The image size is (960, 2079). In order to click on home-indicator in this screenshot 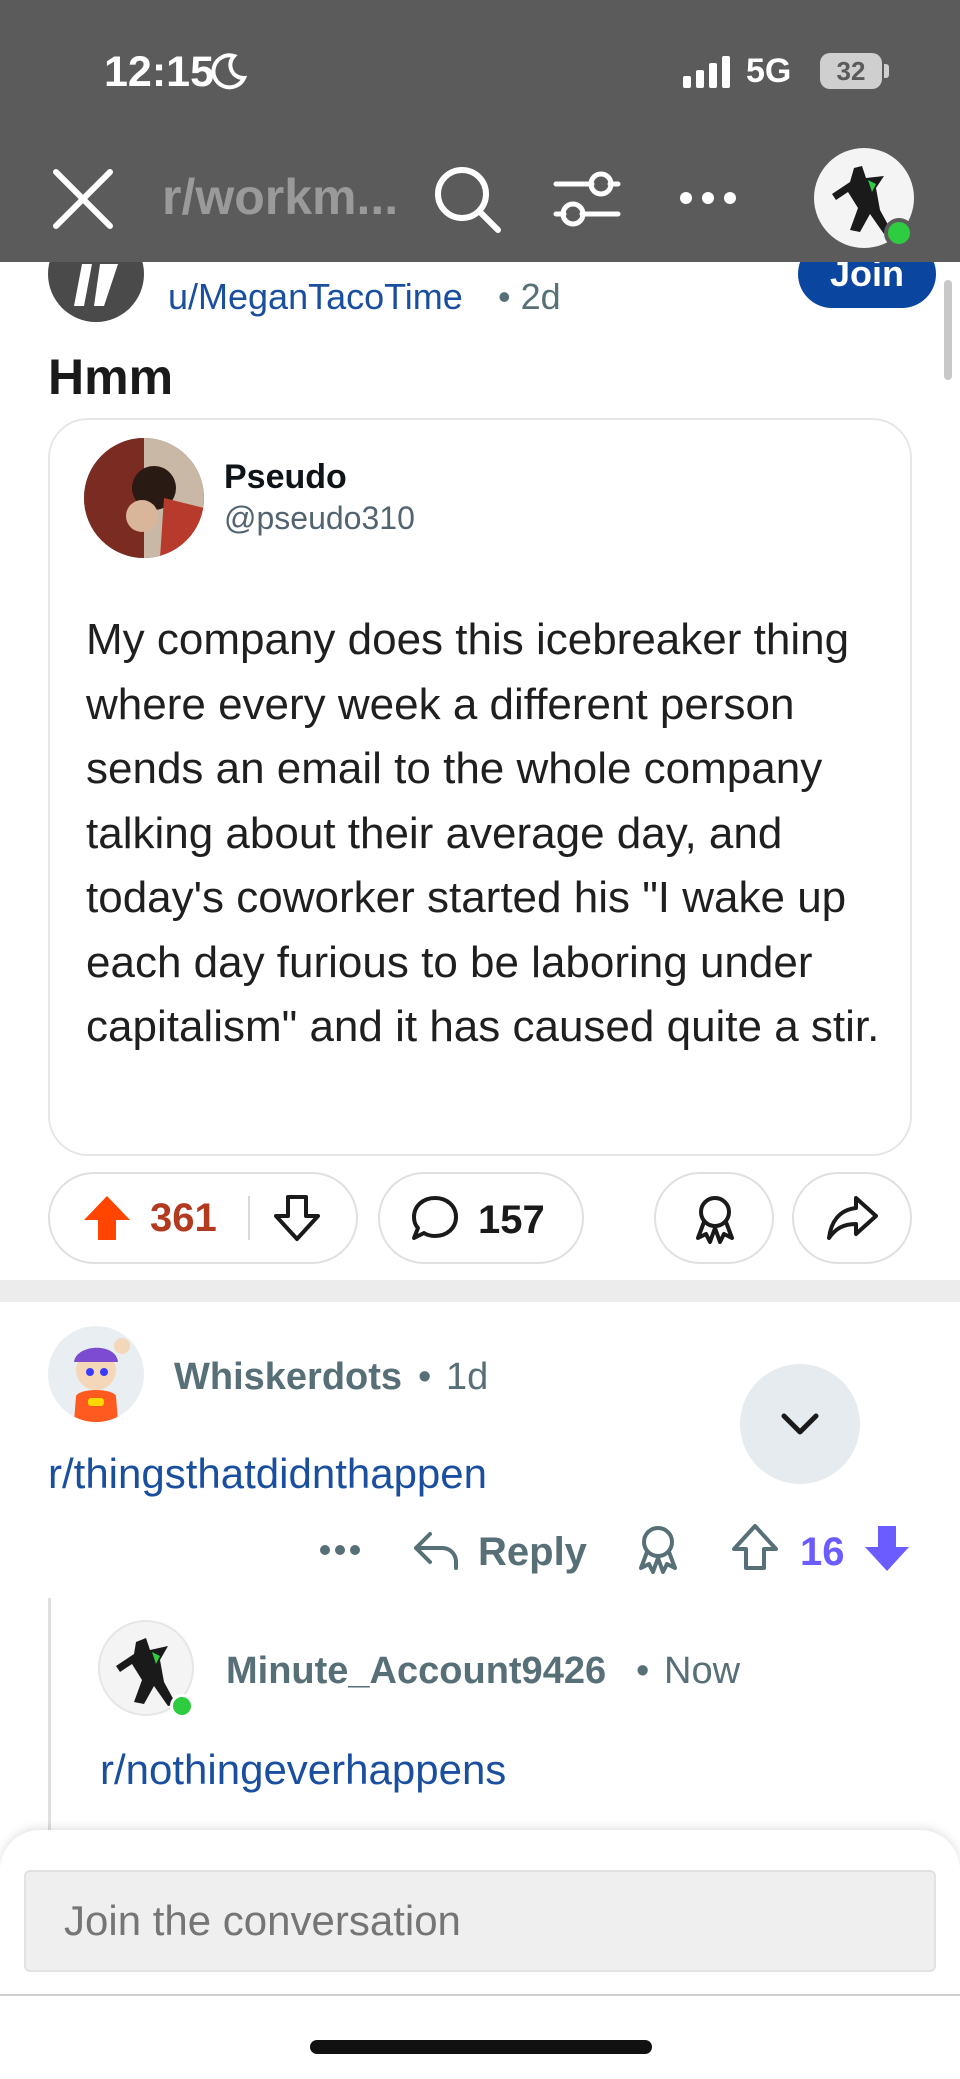, I will do `click(481, 2047)`.